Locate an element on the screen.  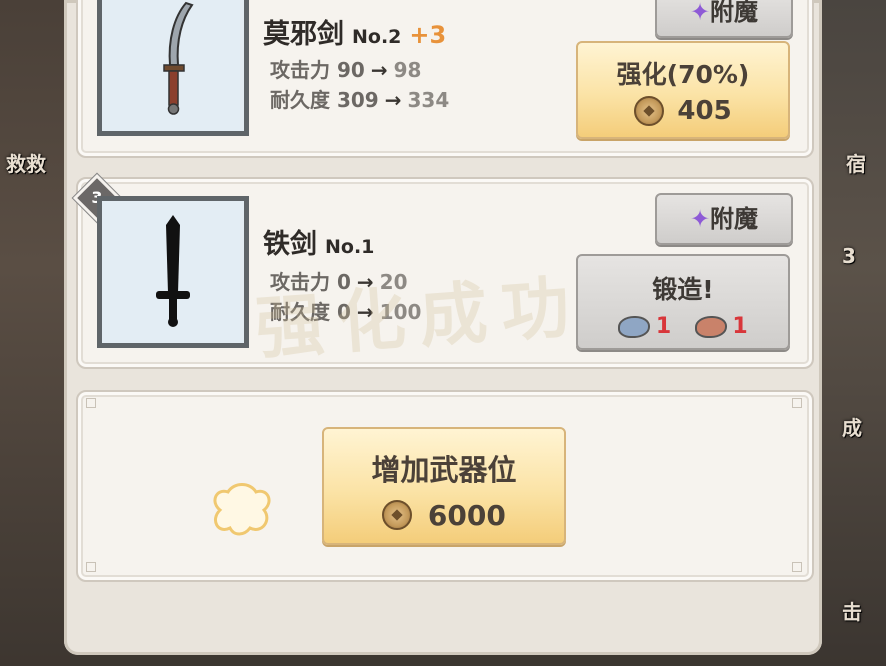
enchant-button-1: ✦附魔 is located at coordinates (724, 19).